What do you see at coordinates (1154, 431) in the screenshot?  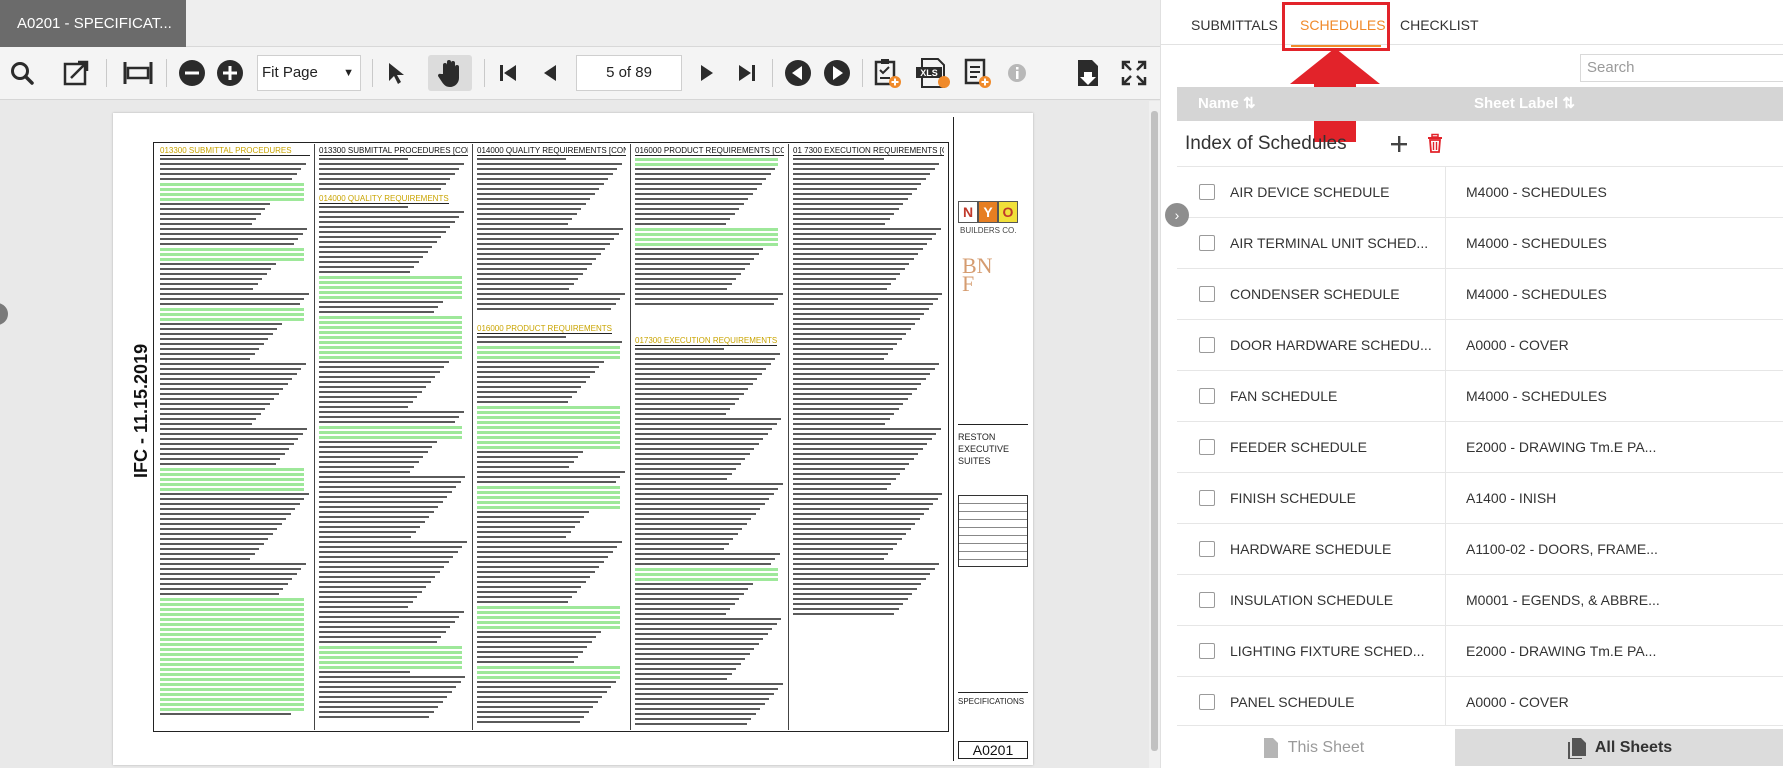 I see `scrollbar-thumb` at bounding box center [1154, 431].